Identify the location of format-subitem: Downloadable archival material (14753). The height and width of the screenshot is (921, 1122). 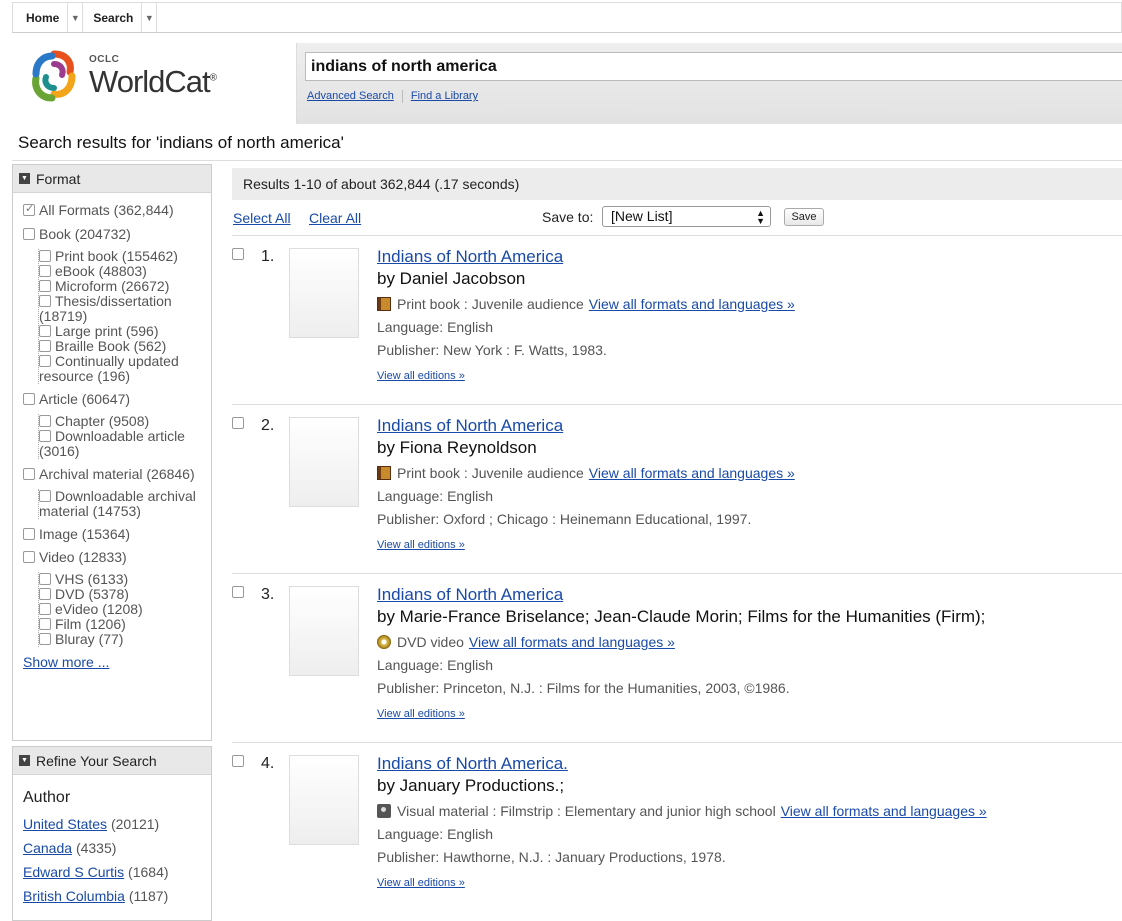
(122, 503).